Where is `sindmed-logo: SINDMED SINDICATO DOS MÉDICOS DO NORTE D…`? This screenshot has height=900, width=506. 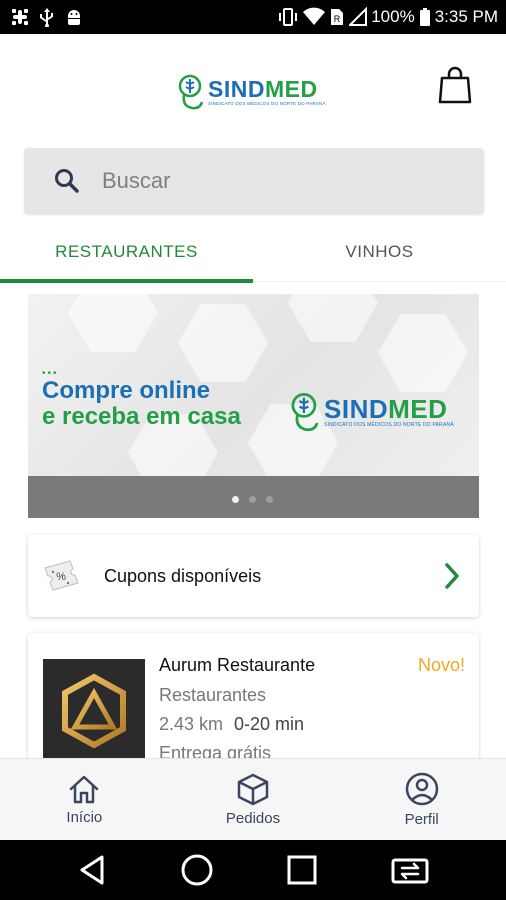 sindmed-logo: SINDMED SINDICATO DOS MÉDICOS DO NORTE D… is located at coordinates (252, 92).